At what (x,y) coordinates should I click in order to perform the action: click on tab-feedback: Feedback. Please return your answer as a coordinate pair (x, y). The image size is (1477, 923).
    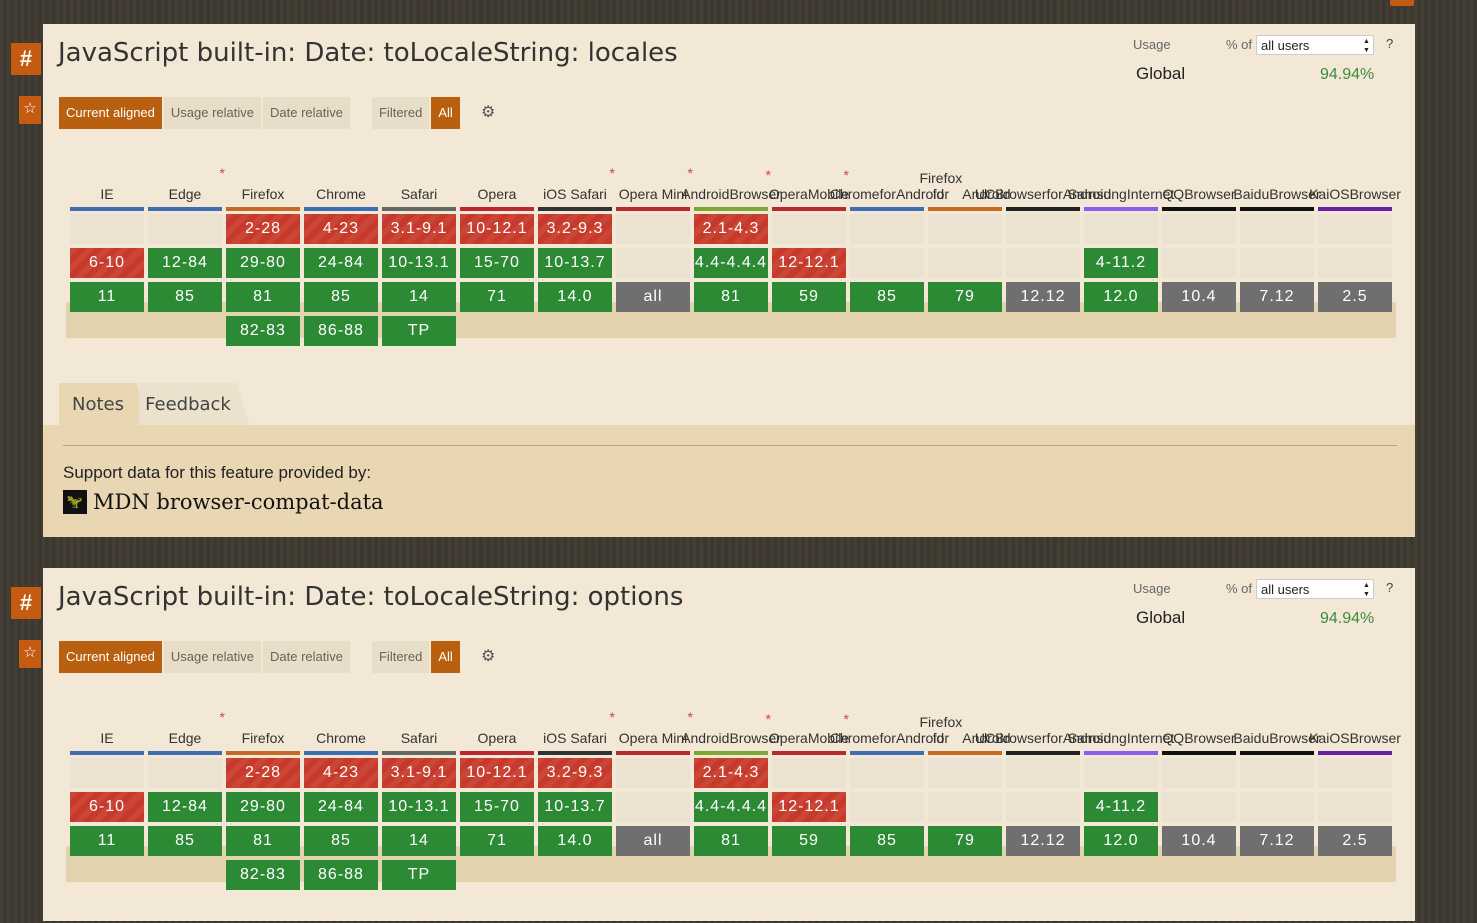
    Looking at the image, I should click on (194, 404).